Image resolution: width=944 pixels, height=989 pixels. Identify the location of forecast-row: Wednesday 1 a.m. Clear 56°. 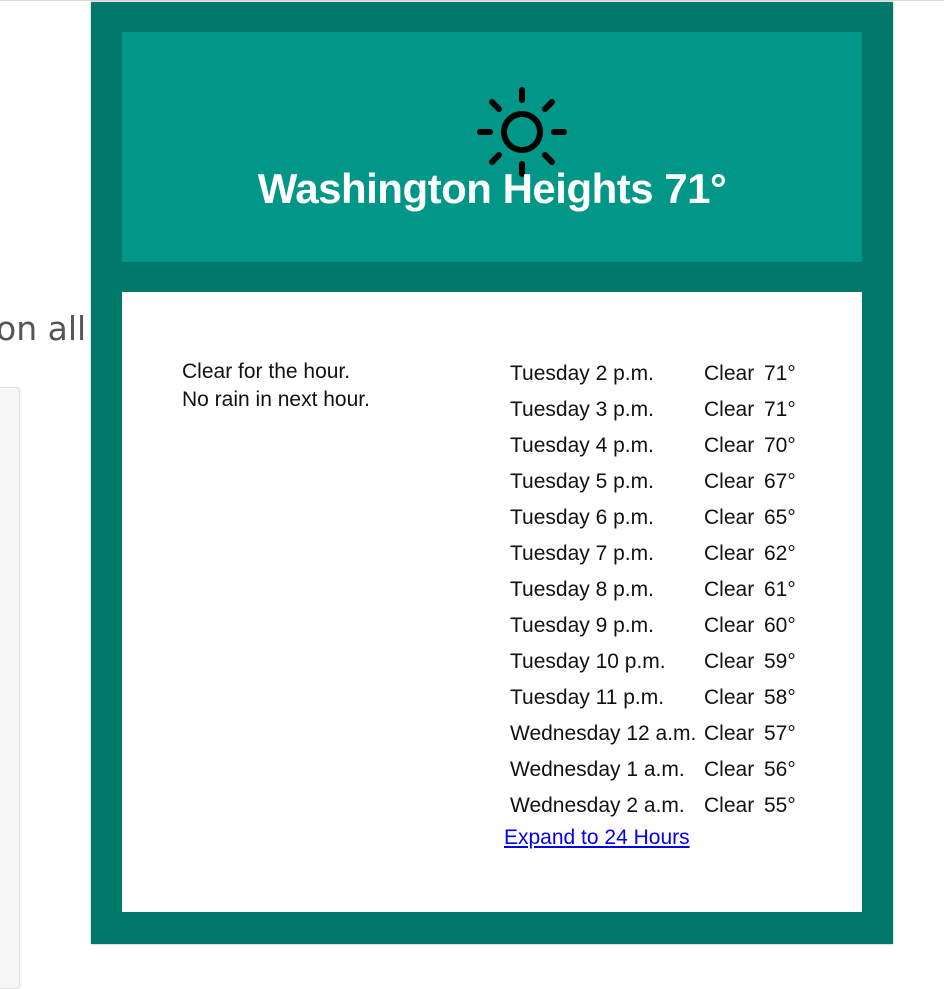
(653, 770).